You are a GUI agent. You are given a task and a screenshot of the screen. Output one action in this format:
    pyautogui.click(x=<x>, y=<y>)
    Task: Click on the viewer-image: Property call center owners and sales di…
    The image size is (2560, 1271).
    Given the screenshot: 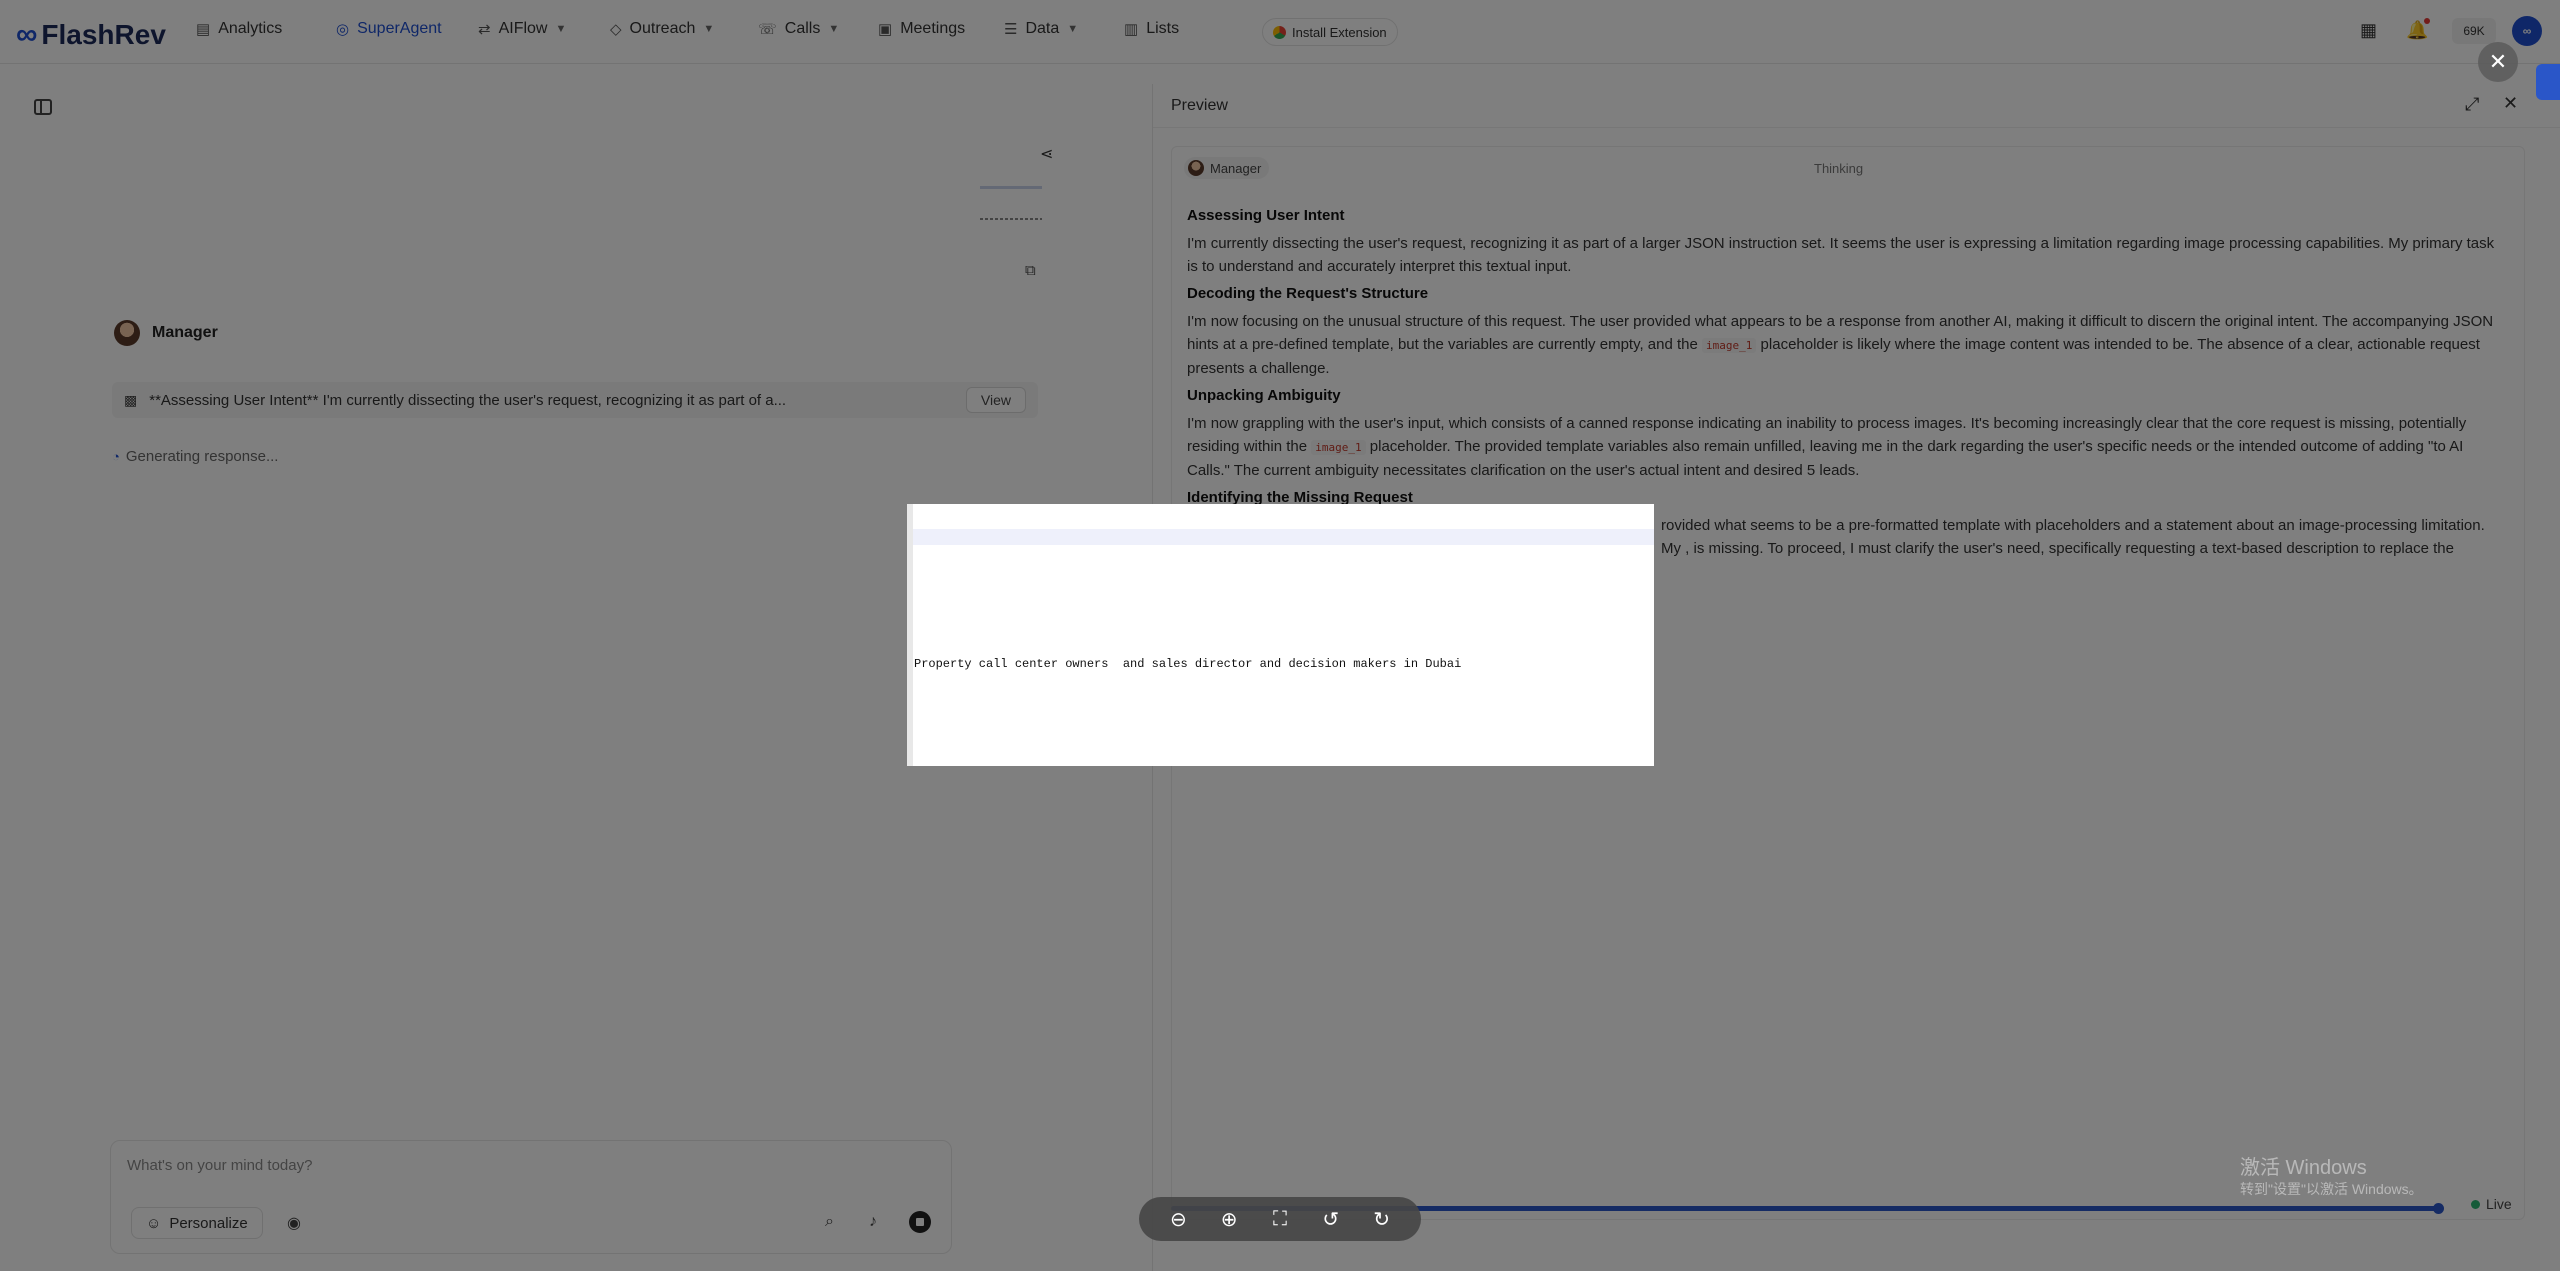 What is the action you would take?
    pyautogui.click(x=1280, y=635)
    